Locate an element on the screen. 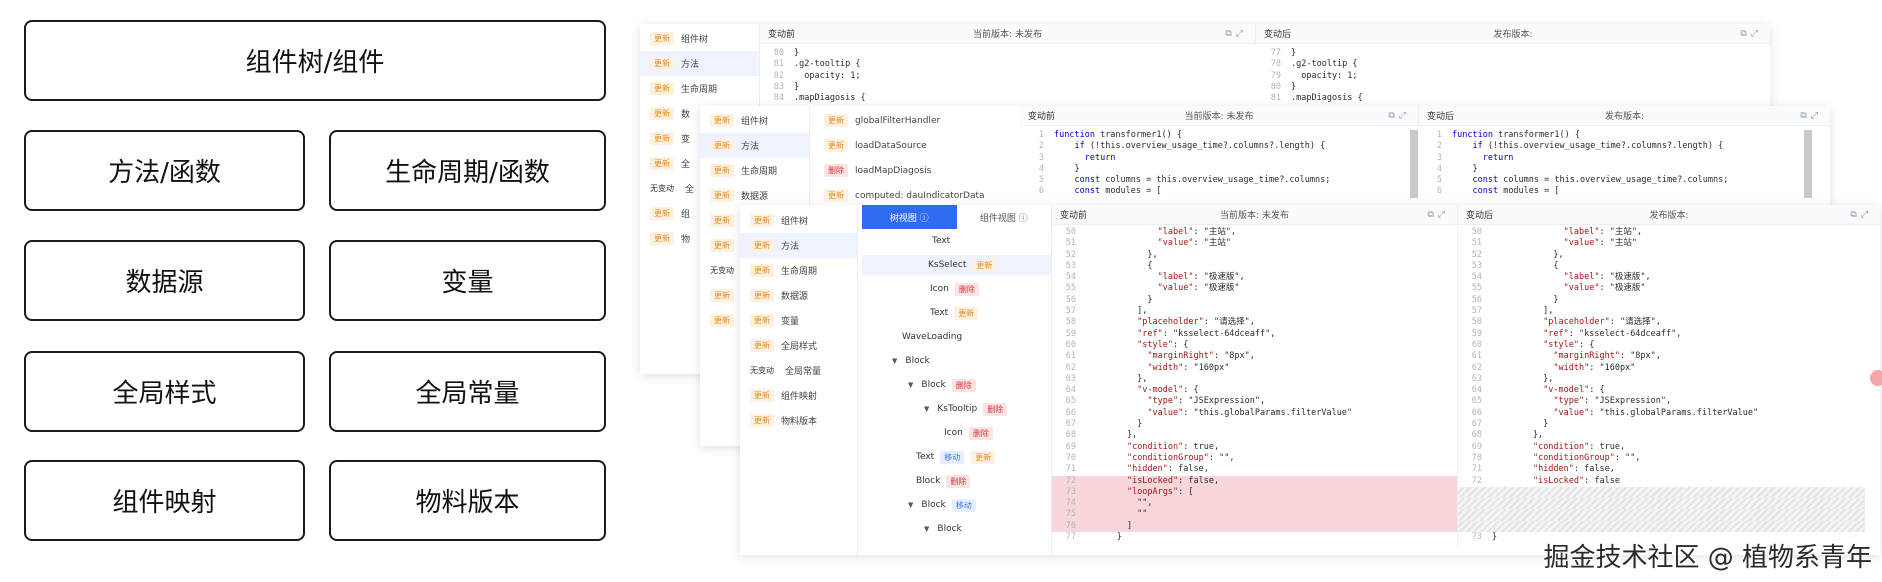 This screenshot has width=1882, height=582. code-text: } is located at coordinates (1119, 299).